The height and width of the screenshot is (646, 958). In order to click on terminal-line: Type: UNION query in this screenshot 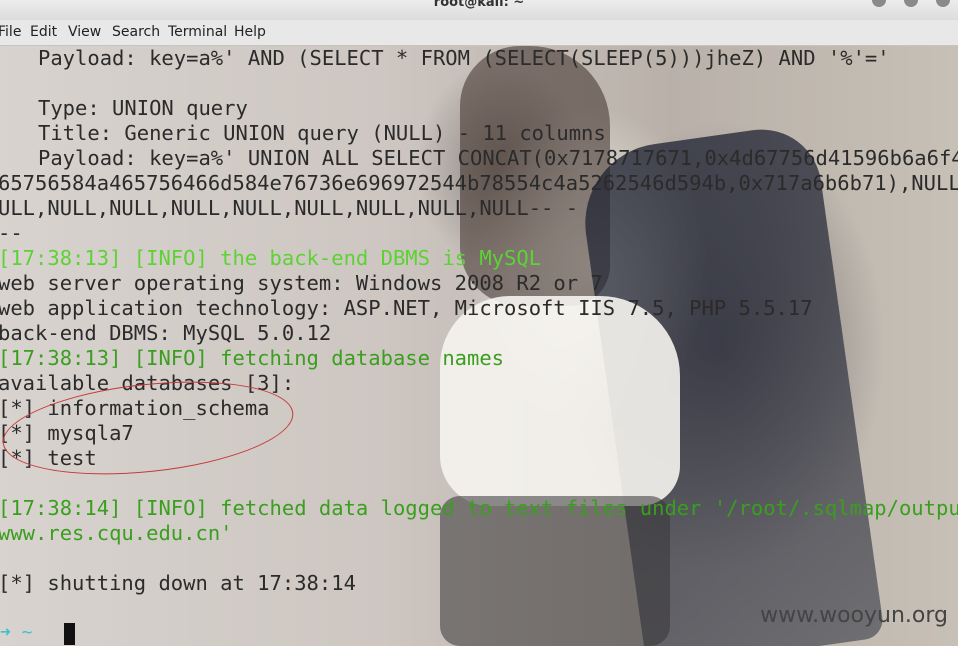, I will do `click(143, 108)`.